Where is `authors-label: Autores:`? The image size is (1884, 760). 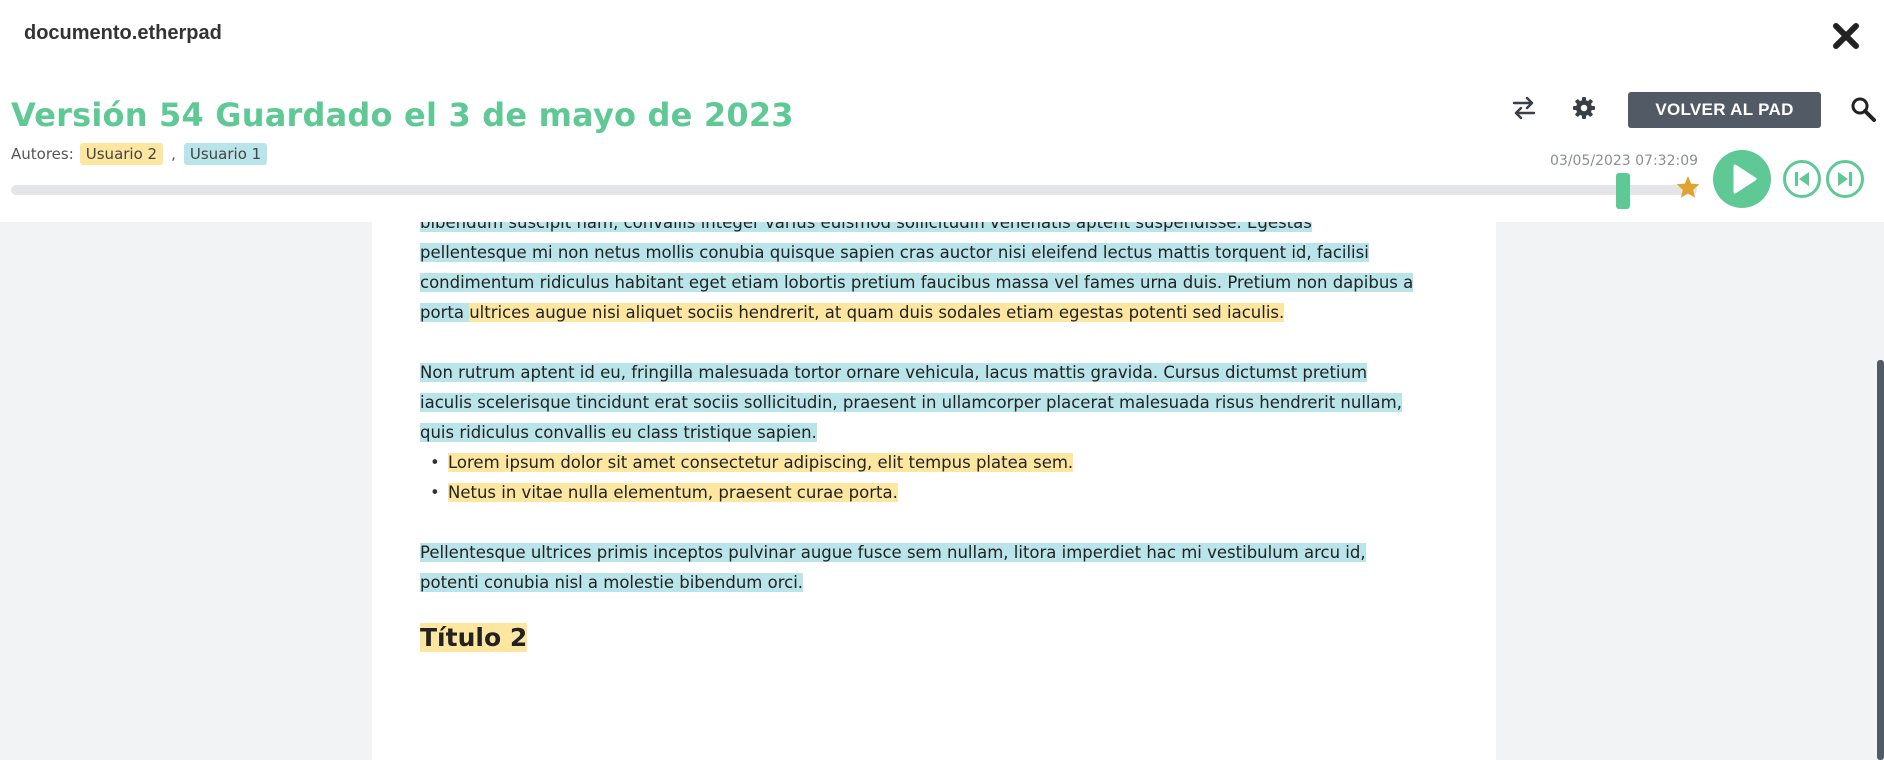 authors-label: Autores: is located at coordinates (42, 154).